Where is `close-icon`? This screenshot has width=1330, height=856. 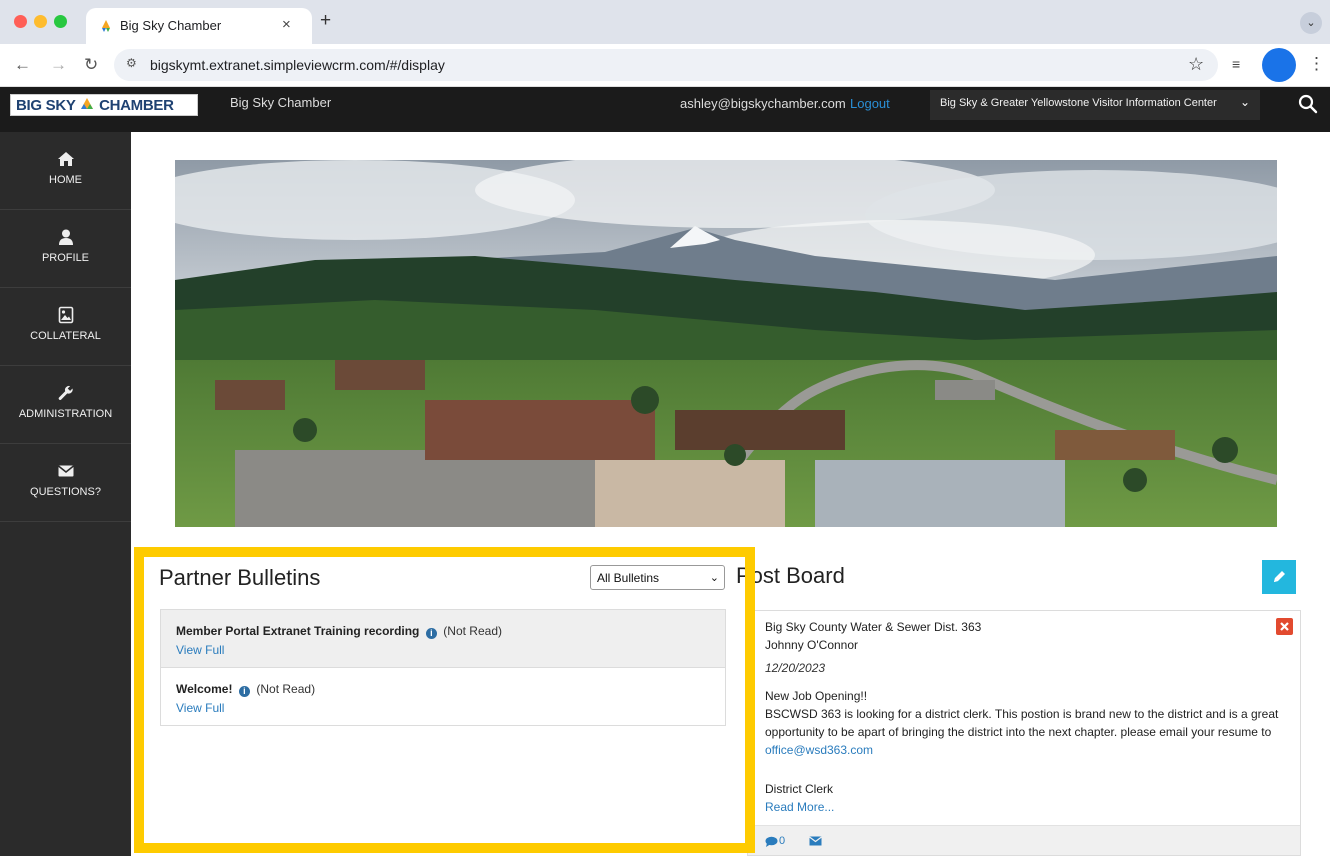
close-icon is located at coordinates (1284, 626).